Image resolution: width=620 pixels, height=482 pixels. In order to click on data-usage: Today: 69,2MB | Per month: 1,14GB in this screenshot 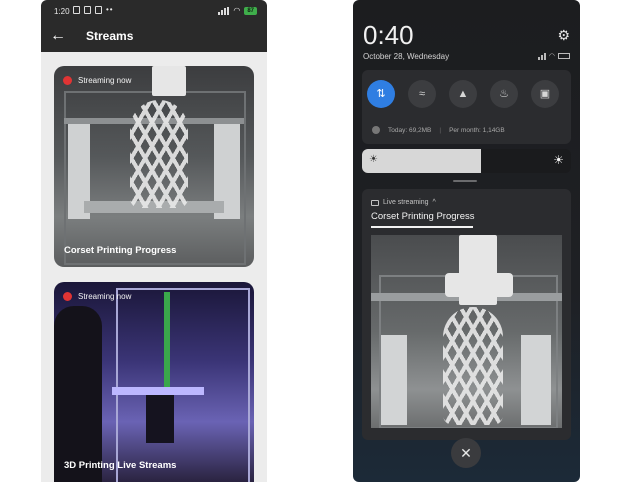, I will do `click(438, 130)`.